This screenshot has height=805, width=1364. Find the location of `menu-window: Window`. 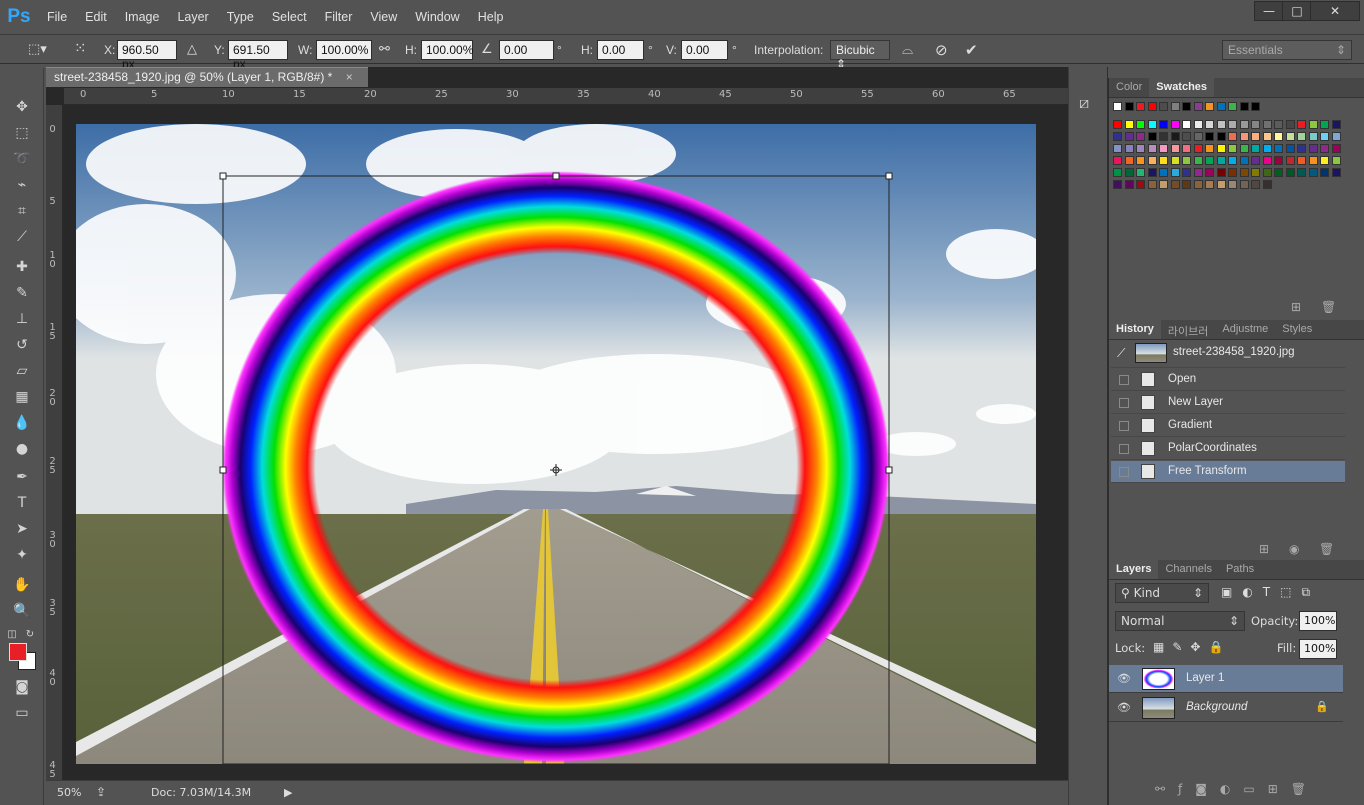

menu-window: Window is located at coordinates (437, 17).